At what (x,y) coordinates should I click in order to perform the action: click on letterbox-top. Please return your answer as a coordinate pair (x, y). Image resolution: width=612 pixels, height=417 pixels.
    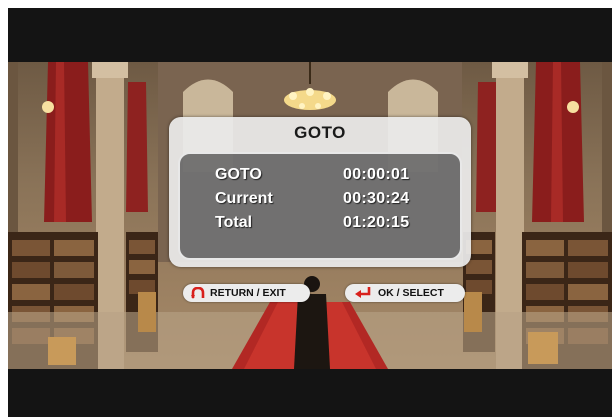
    Looking at the image, I should click on (310, 35).